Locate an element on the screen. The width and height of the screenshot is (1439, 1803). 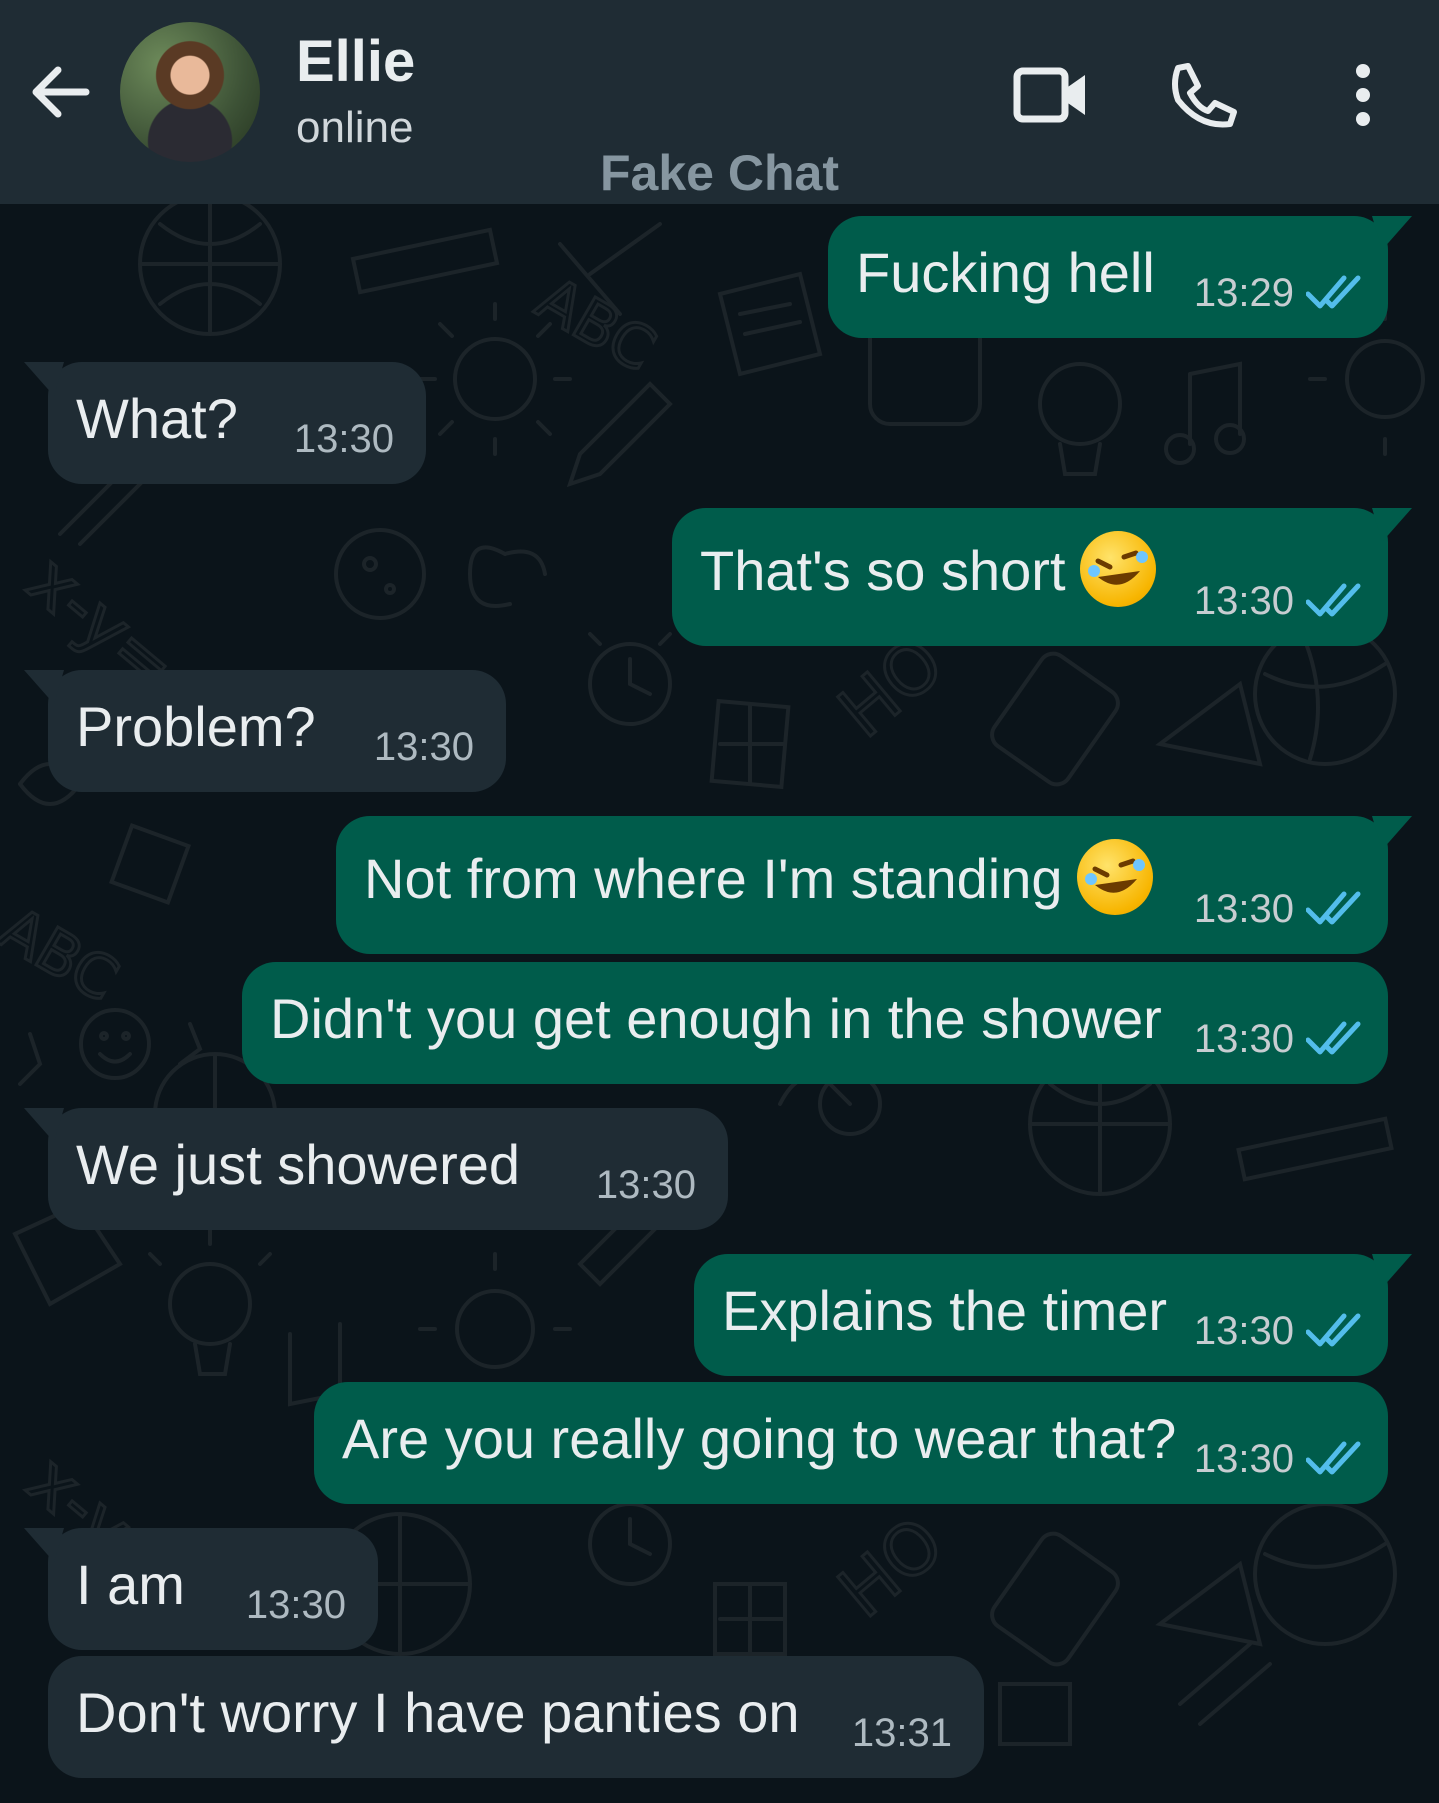
message-bubble-outgoing: Are you really going to wear that? 13:30 is located at coordinates (851, 1443).